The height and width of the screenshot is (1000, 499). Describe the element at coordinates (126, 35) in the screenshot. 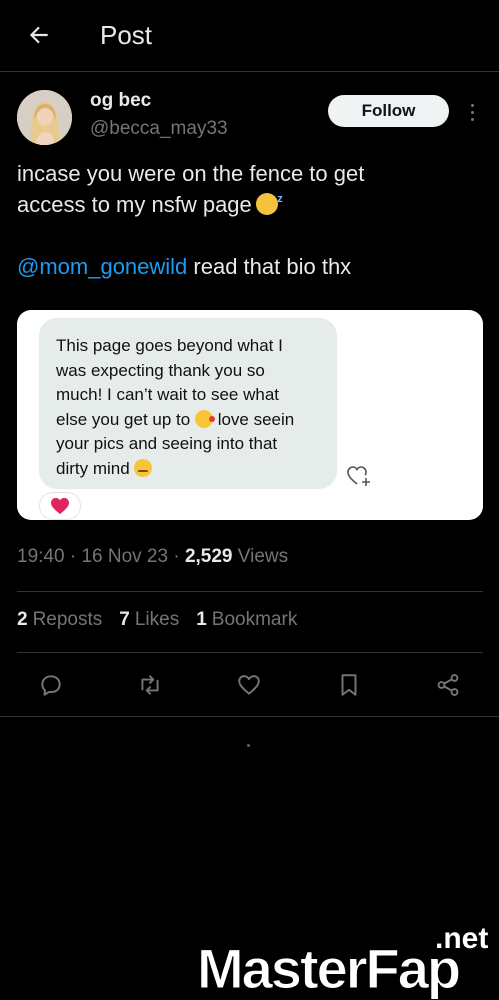

I see `page-title: Post` at that location.